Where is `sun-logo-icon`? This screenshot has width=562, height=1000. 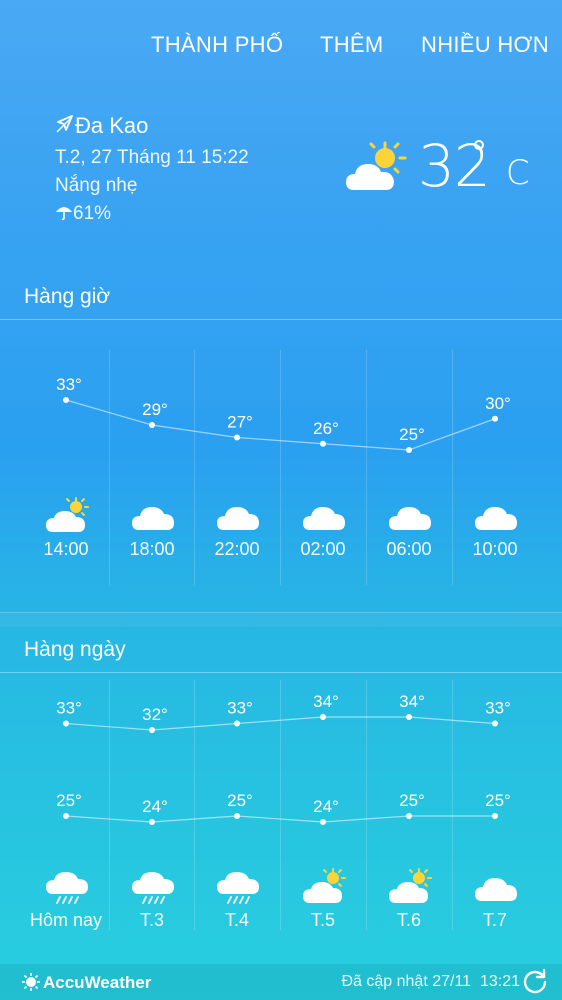
sun-logo-icon is located at coordinates (31, 982).